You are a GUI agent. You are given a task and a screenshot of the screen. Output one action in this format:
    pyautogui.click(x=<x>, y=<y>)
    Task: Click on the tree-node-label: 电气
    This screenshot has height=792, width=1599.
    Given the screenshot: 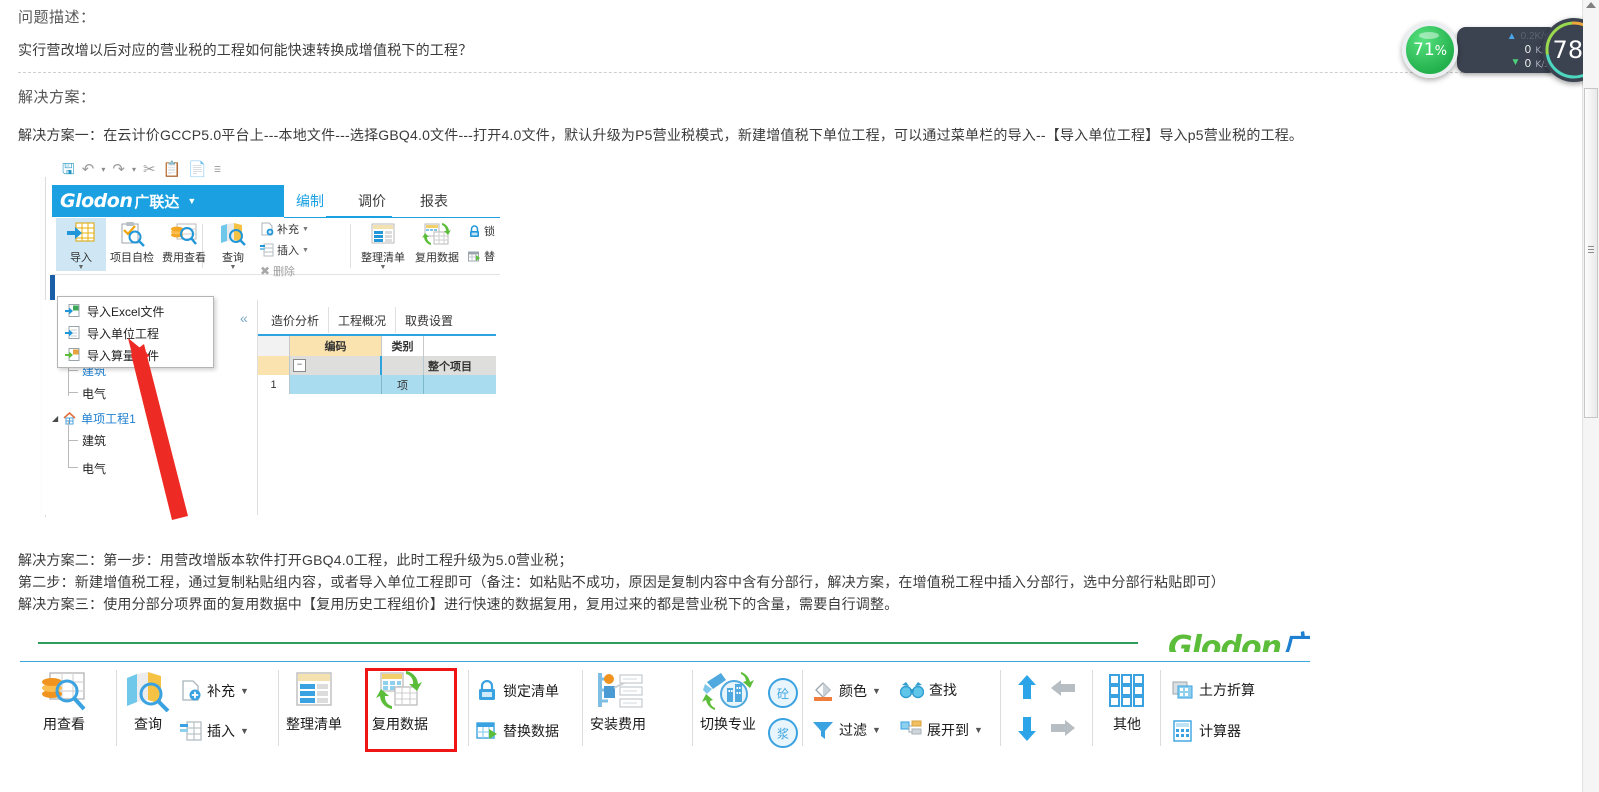 What is the action you would take?
    pyautogui.click(x=94, y=469)
    